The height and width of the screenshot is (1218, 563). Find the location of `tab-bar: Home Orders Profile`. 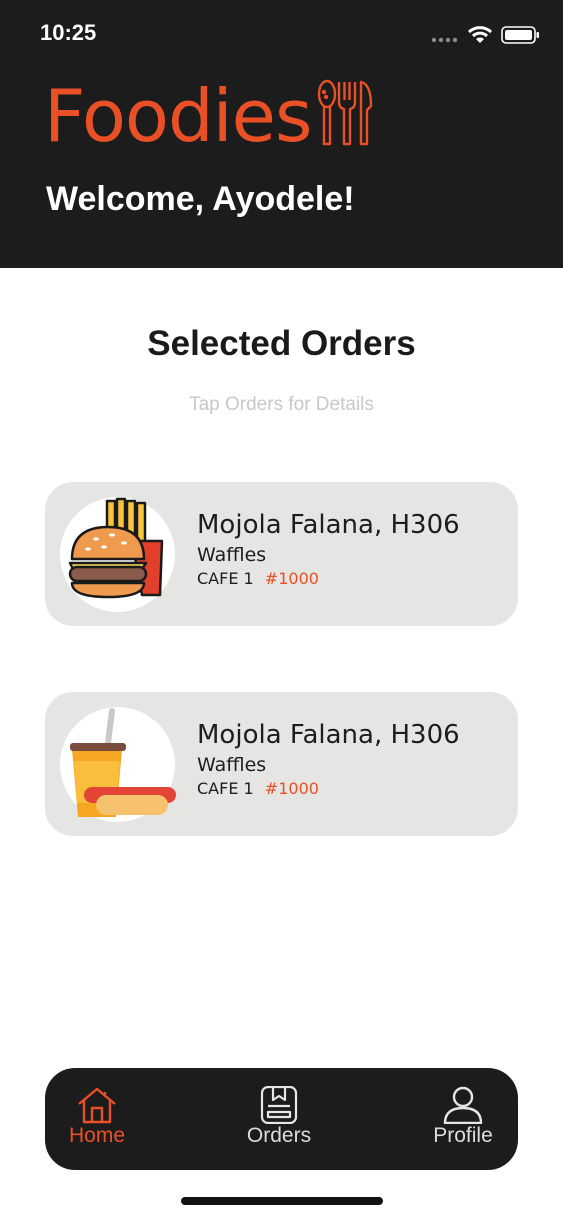

tab-bar: Home Orders Profile is located at coordinates (281, 1119).